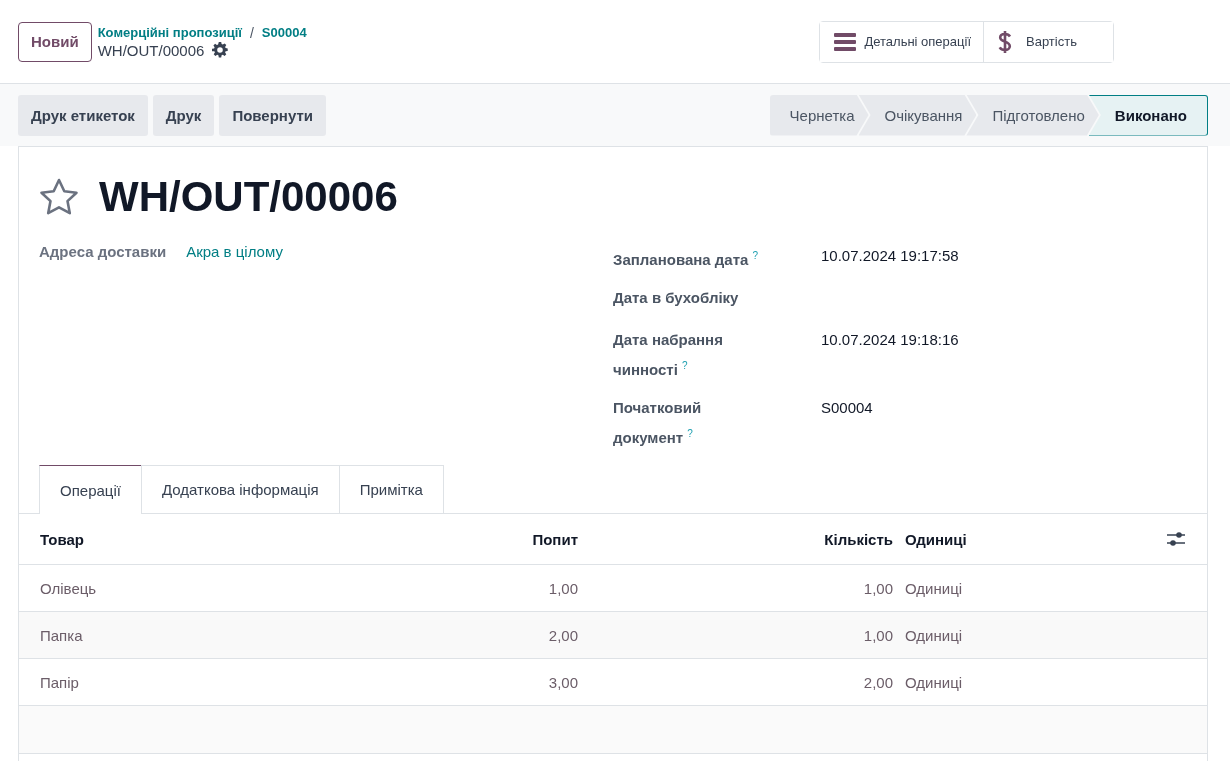  Describe the element at coordinates (169, 32) in the screenshot. I see `breadcrumb-link: Комерційні пропозиції` at that location.